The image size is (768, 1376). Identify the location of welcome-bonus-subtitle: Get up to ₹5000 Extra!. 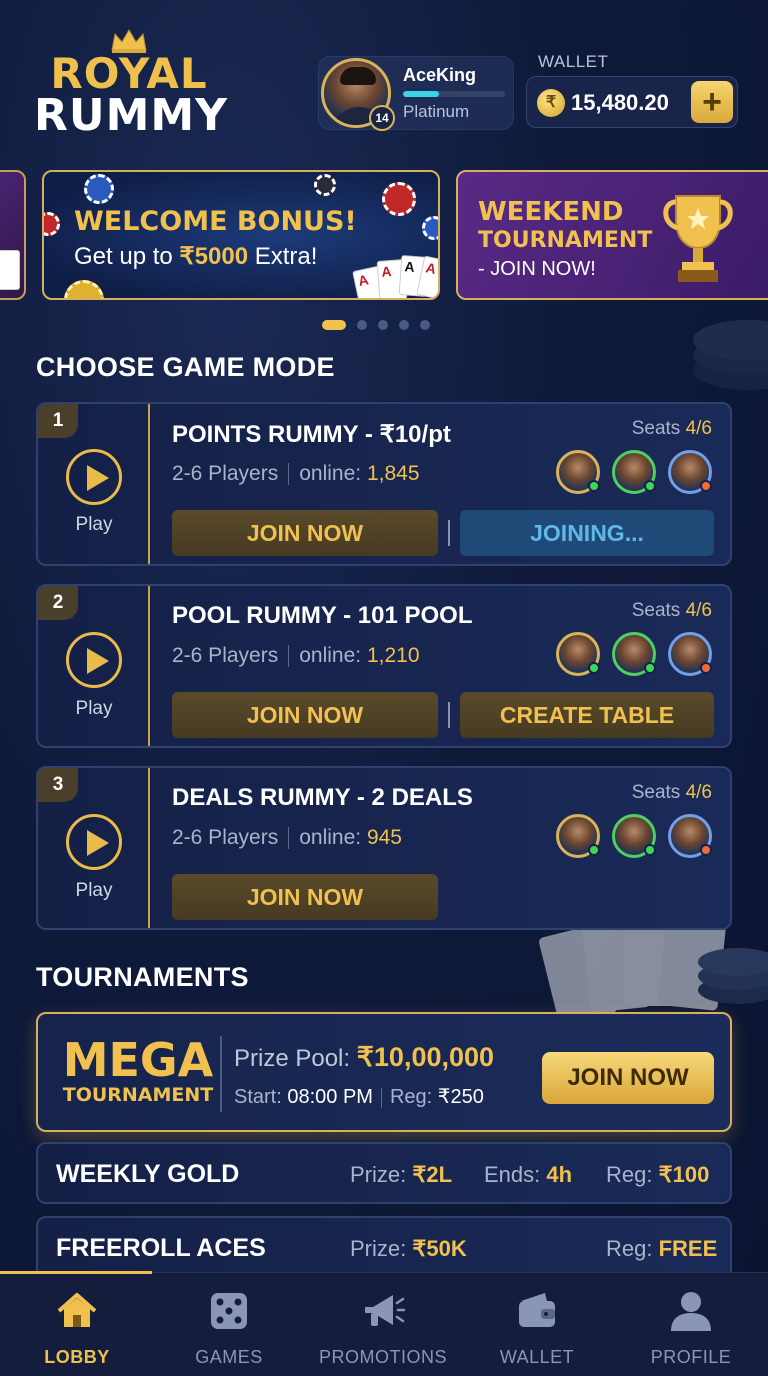
(196, 256).